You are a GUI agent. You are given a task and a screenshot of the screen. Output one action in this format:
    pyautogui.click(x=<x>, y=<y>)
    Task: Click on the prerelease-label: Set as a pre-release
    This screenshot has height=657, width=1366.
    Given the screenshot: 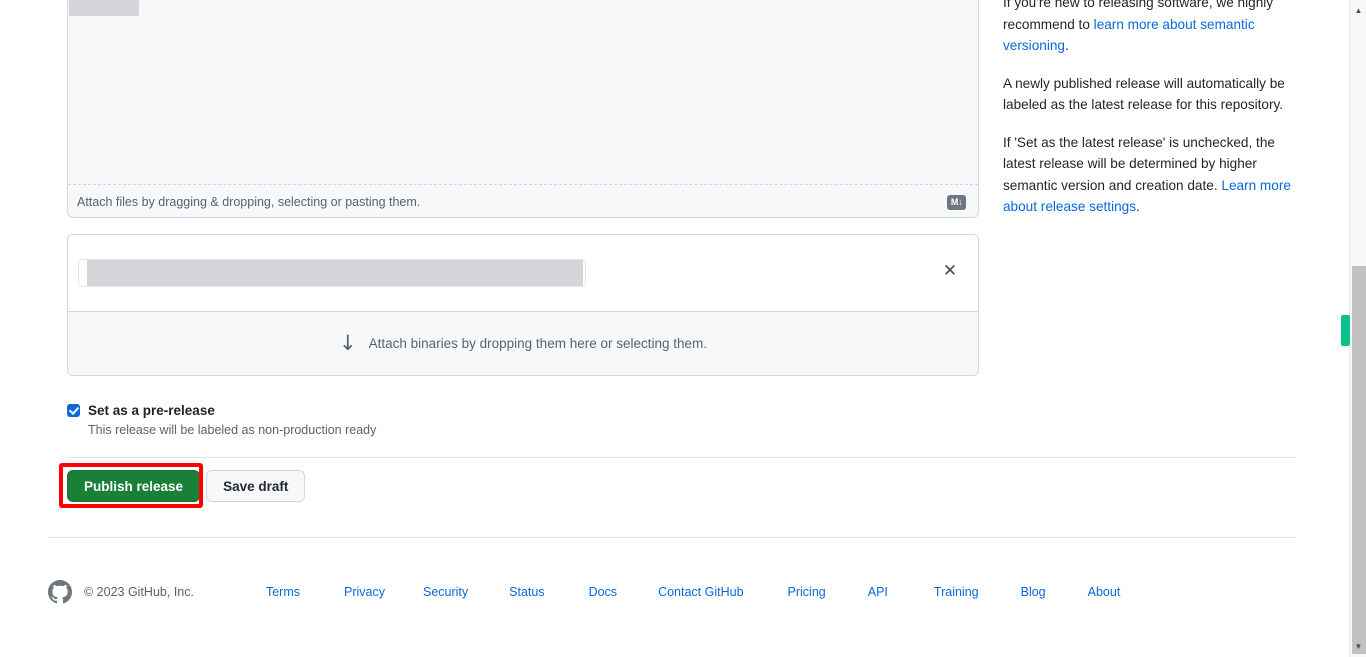 What is the action you would take?
    pyautogui.click(x=151, y=410)
    